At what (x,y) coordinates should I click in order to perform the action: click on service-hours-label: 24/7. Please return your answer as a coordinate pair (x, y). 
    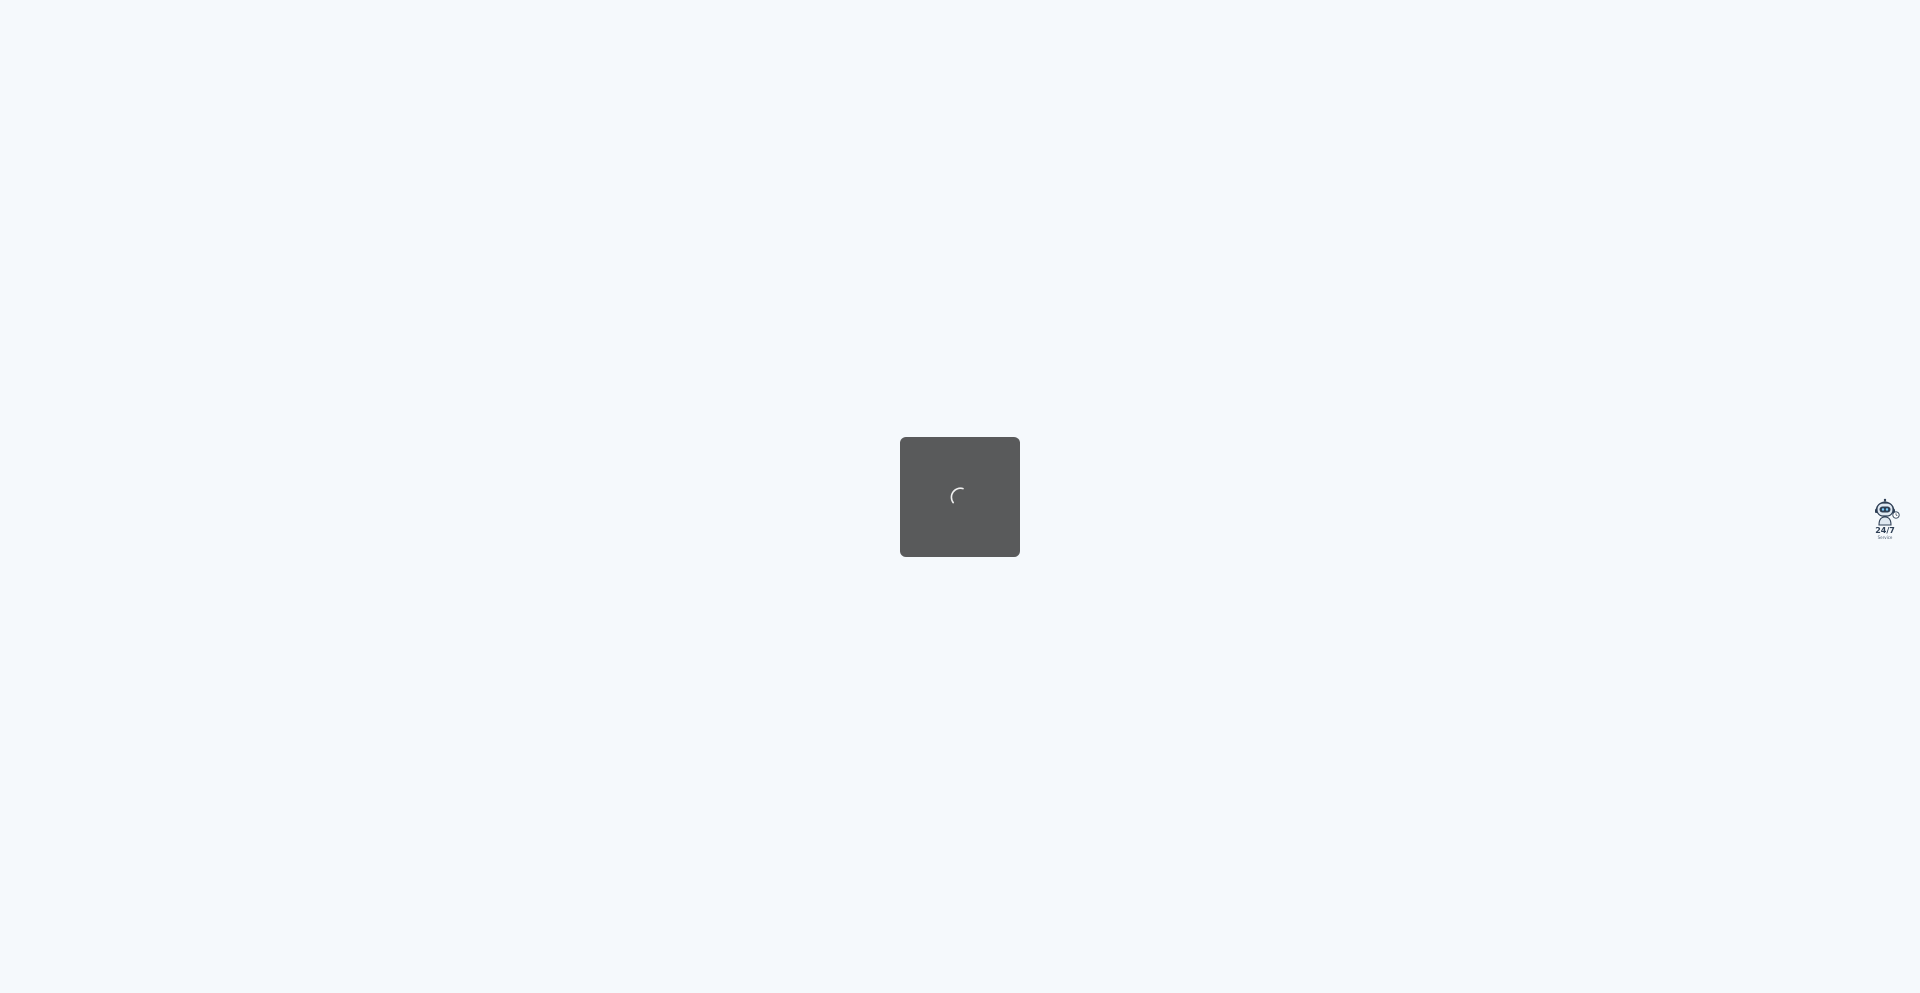
    Looking at the image, I should click on (1885, 530).